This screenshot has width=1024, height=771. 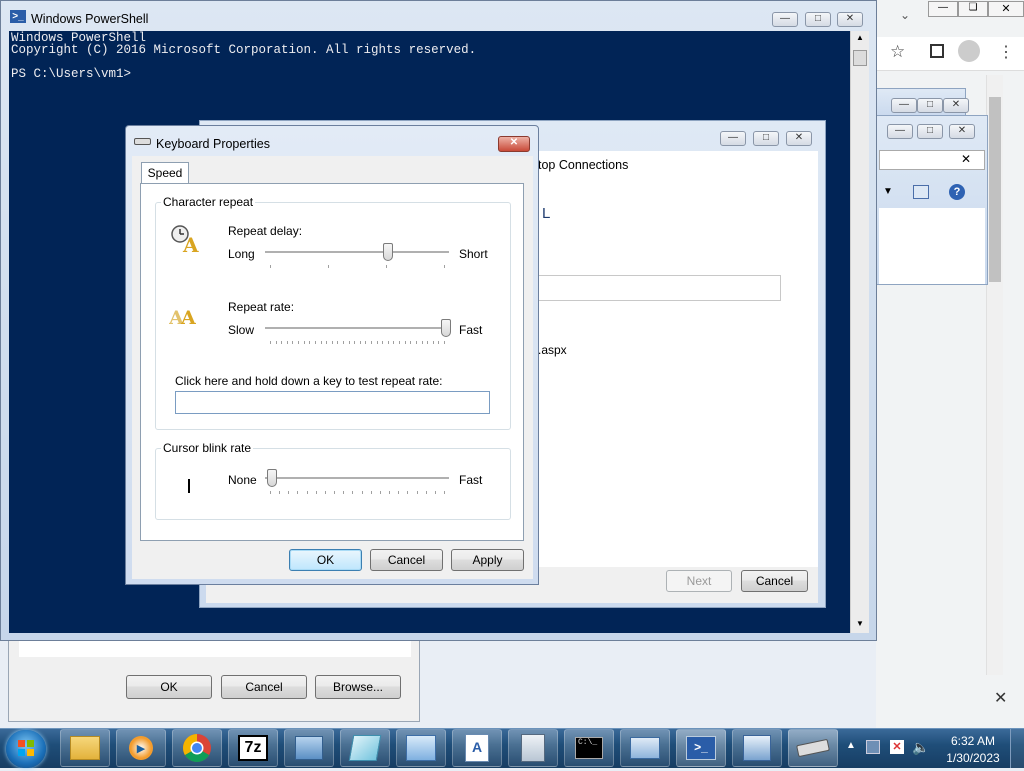 I want to click on taskbar-wordpad-button: A, so click(x=477, y=748).